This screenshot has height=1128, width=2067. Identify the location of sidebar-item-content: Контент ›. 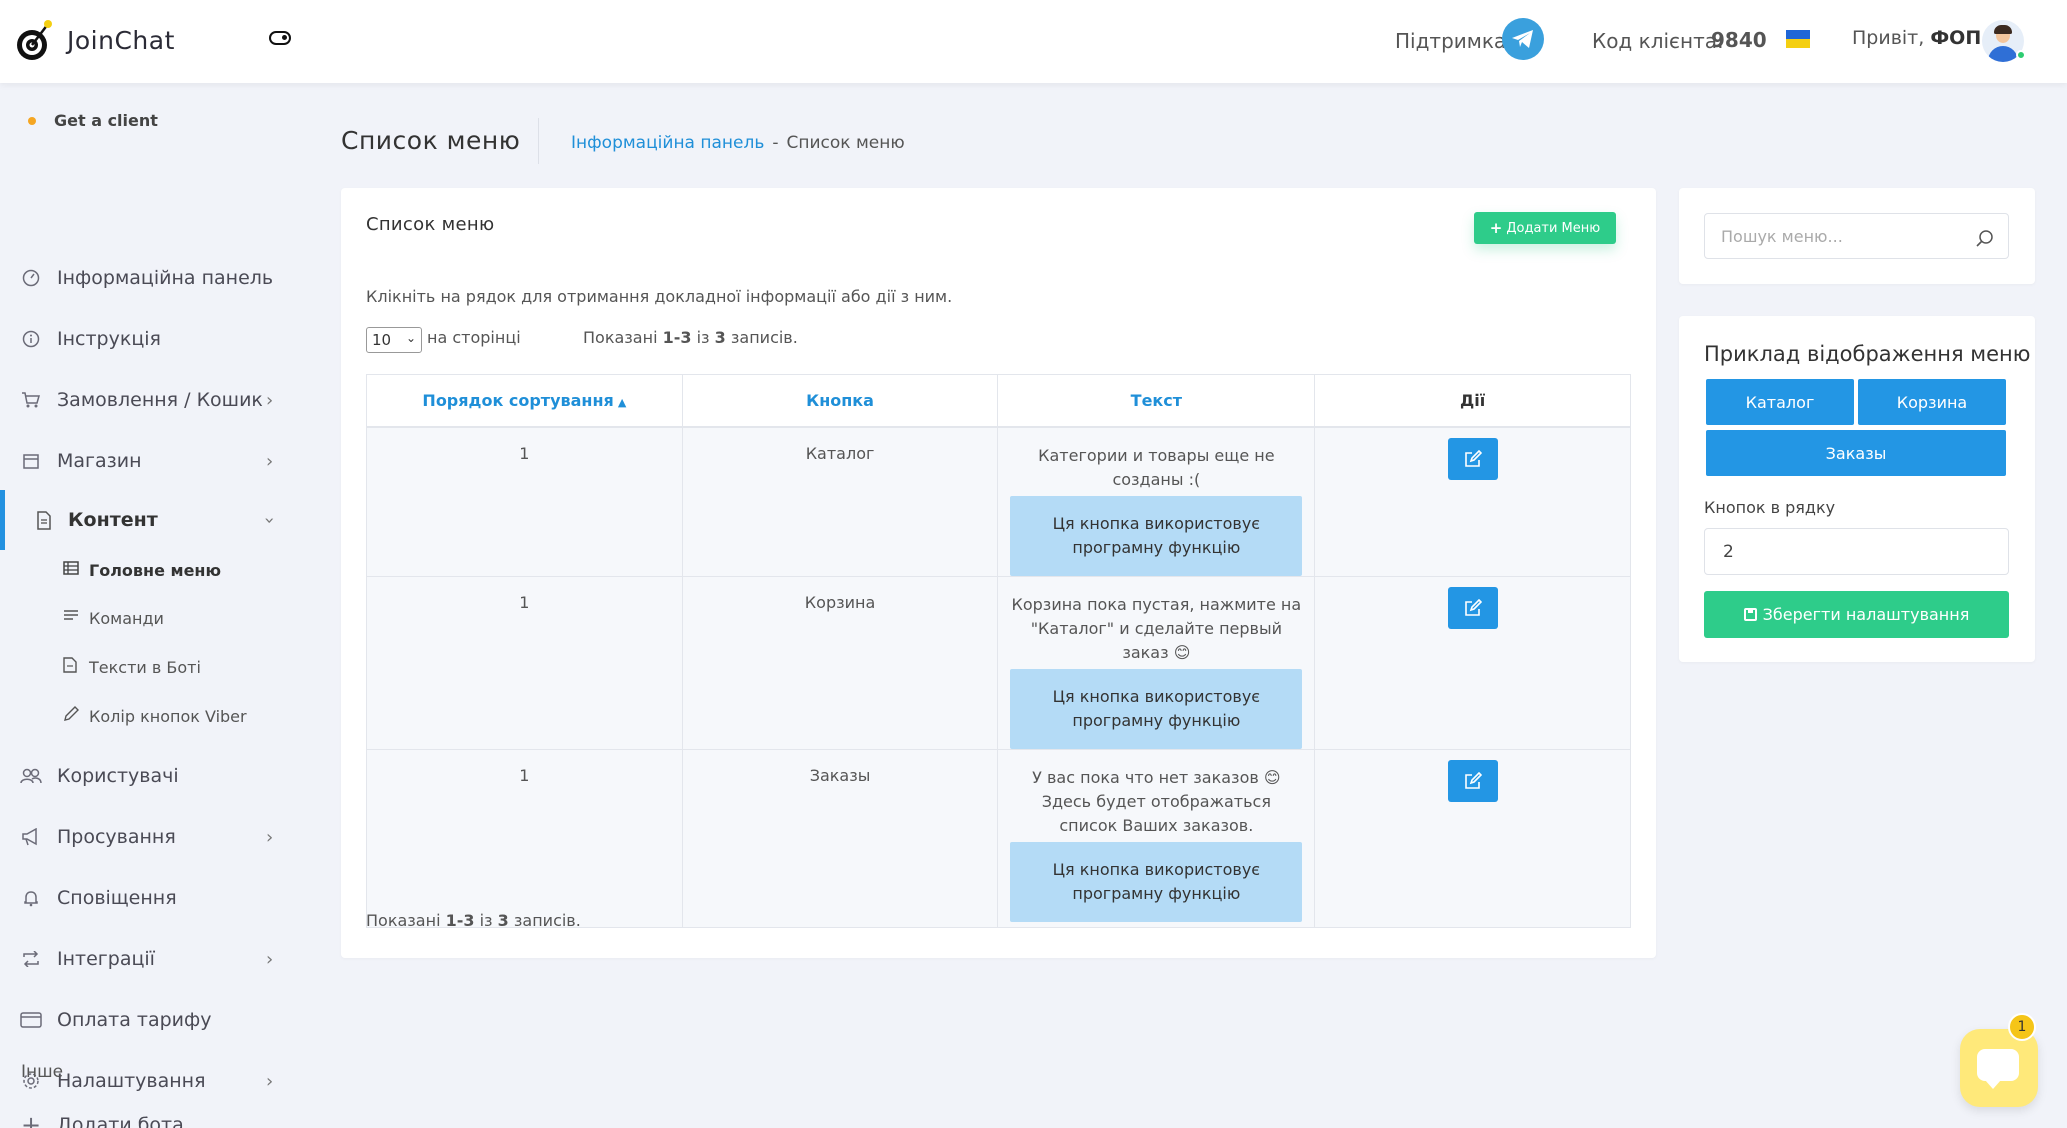
(150, 520).